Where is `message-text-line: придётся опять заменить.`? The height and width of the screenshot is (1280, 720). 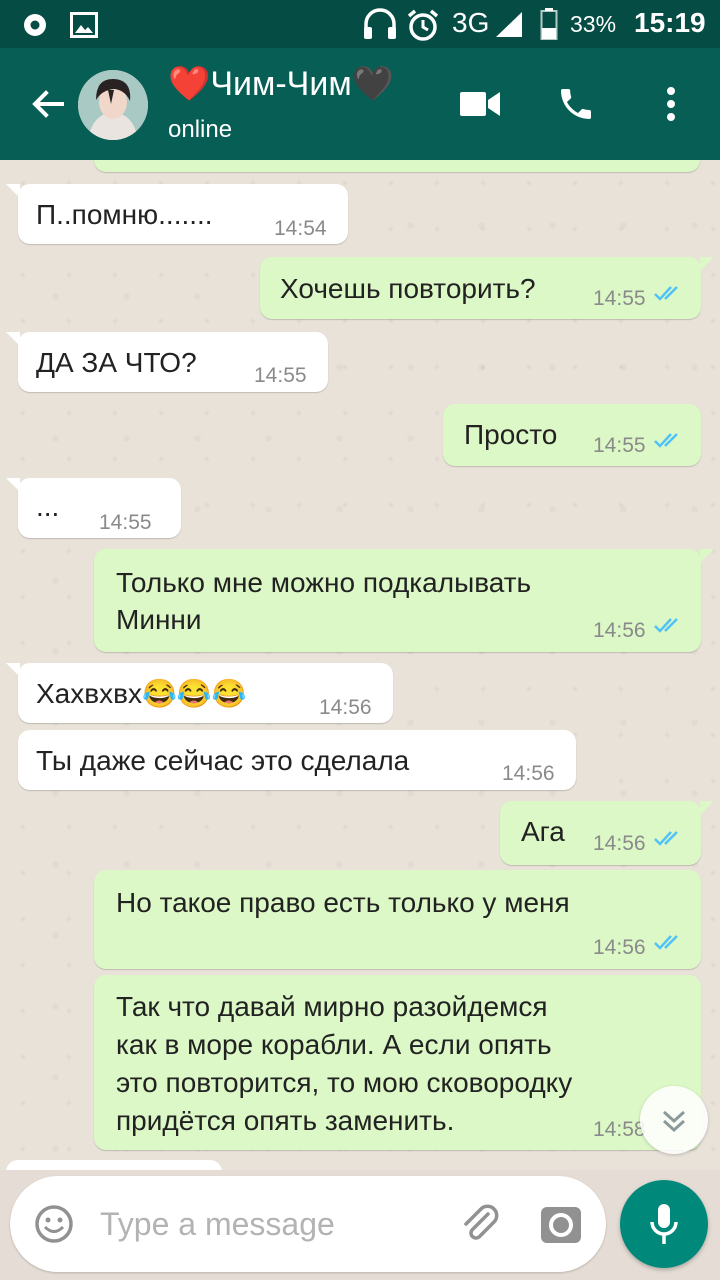
message-text-line: придётся опять заменить. is located at coordinates (285, 1120).